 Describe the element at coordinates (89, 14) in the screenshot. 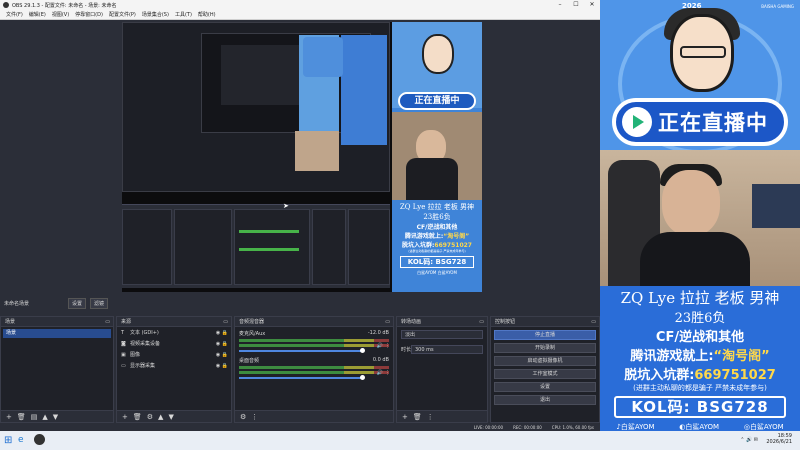

I see `menu-docks: 停靠窗口(D)` at that location.